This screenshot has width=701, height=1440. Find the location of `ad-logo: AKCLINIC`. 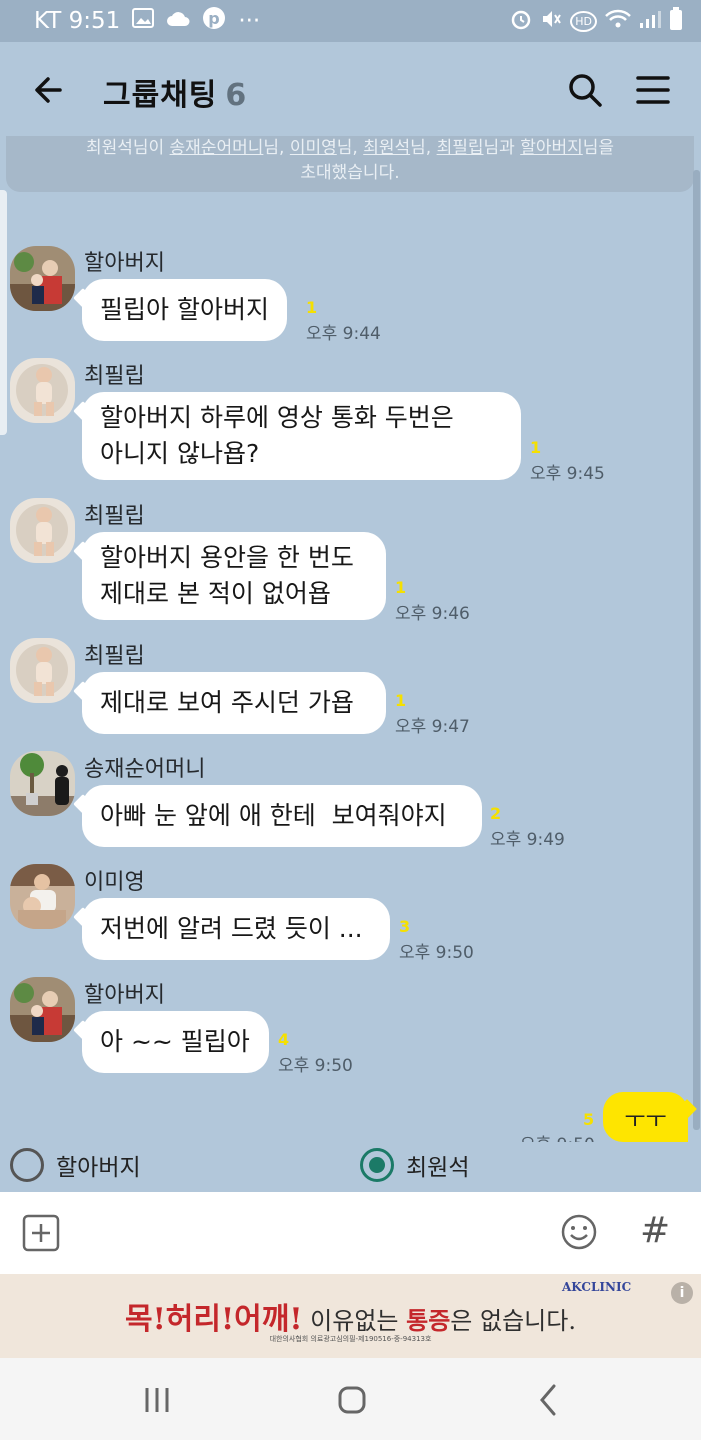

ad-logo: AKCLINIC is located at coordinates (597, 1287).